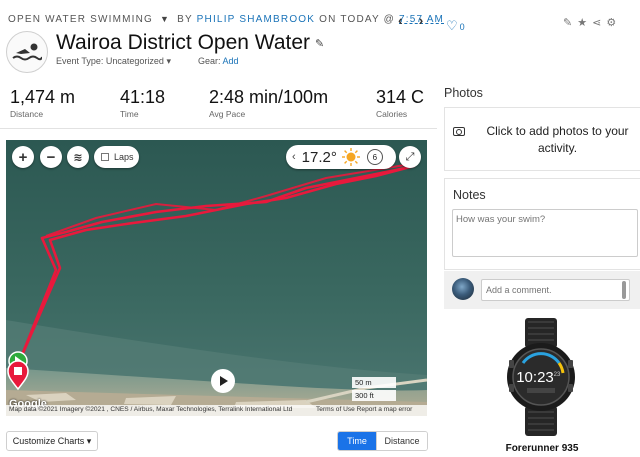 The height and width of the screenshot is (457, 640). Describe the element at coordinates (624, 290) in the screenshot. I see `comment-scrollbar` at that location.